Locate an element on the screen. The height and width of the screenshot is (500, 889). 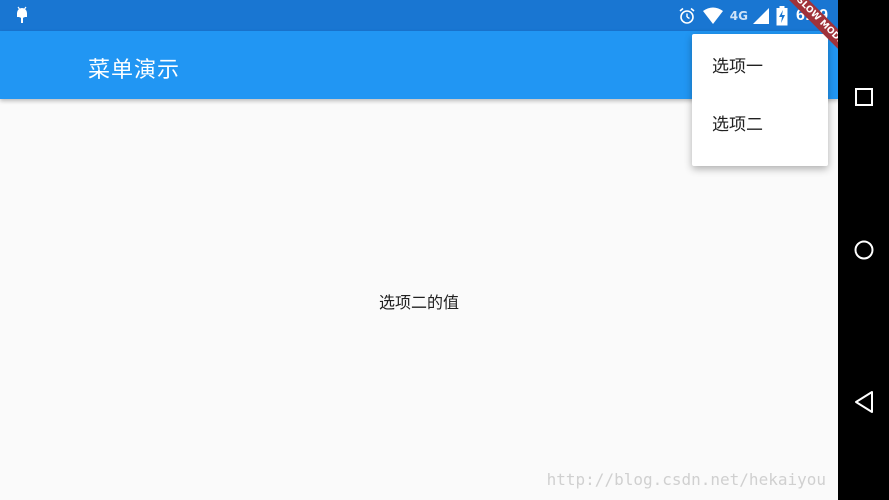
recents-button is located at coordinates (863, 97).